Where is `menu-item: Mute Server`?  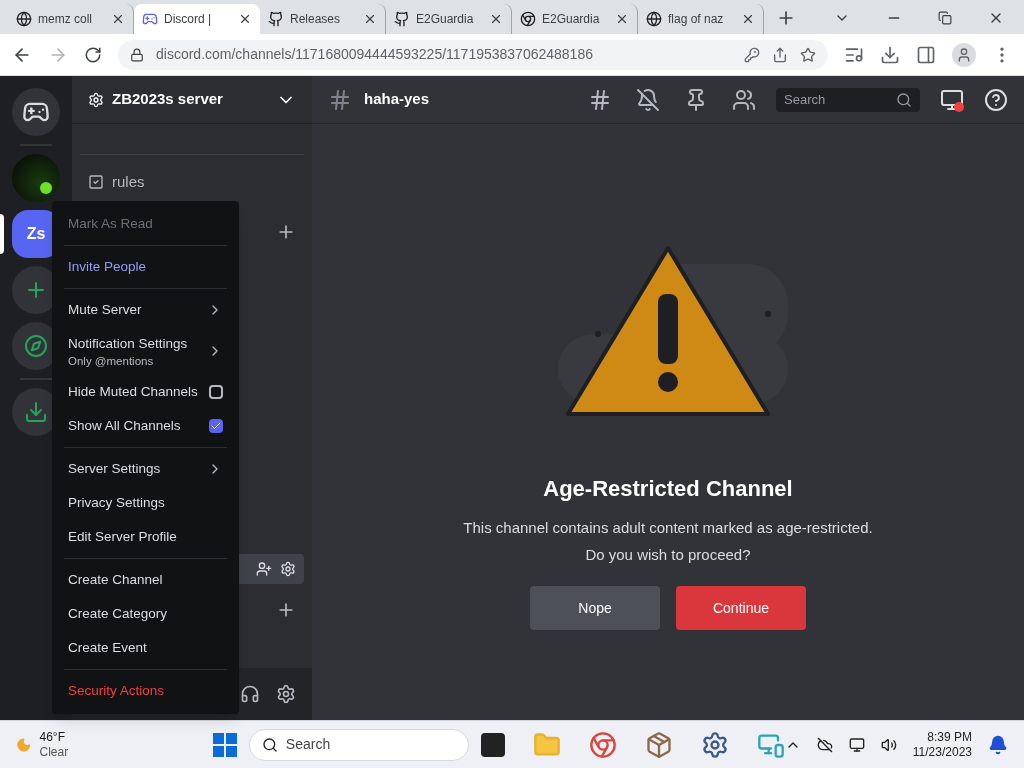 menu-item: Mute Server is located at coordinates (145, 310).